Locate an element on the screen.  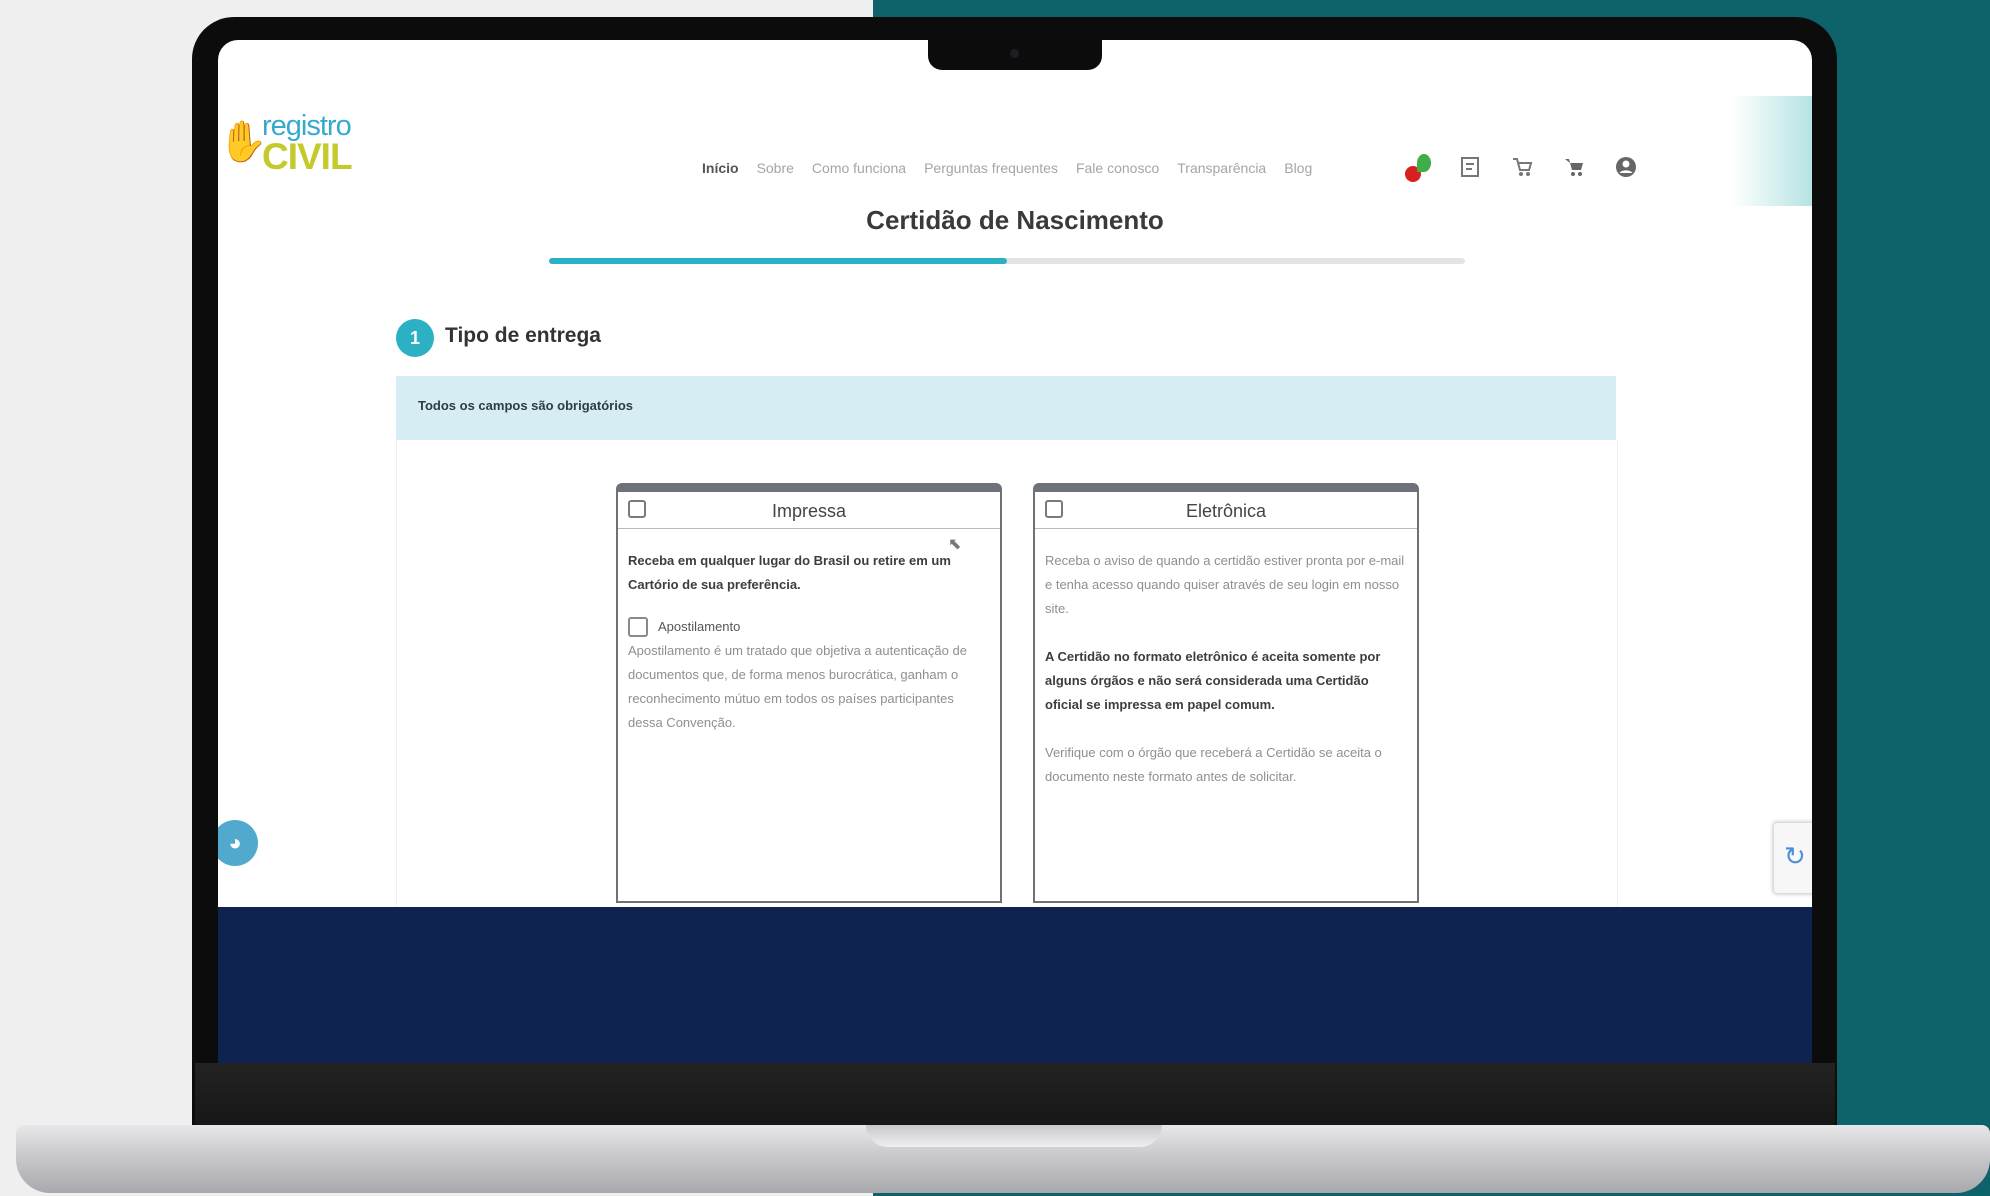
mouse-cursor-icon: ⬉ is located at coordinates (955, 544).